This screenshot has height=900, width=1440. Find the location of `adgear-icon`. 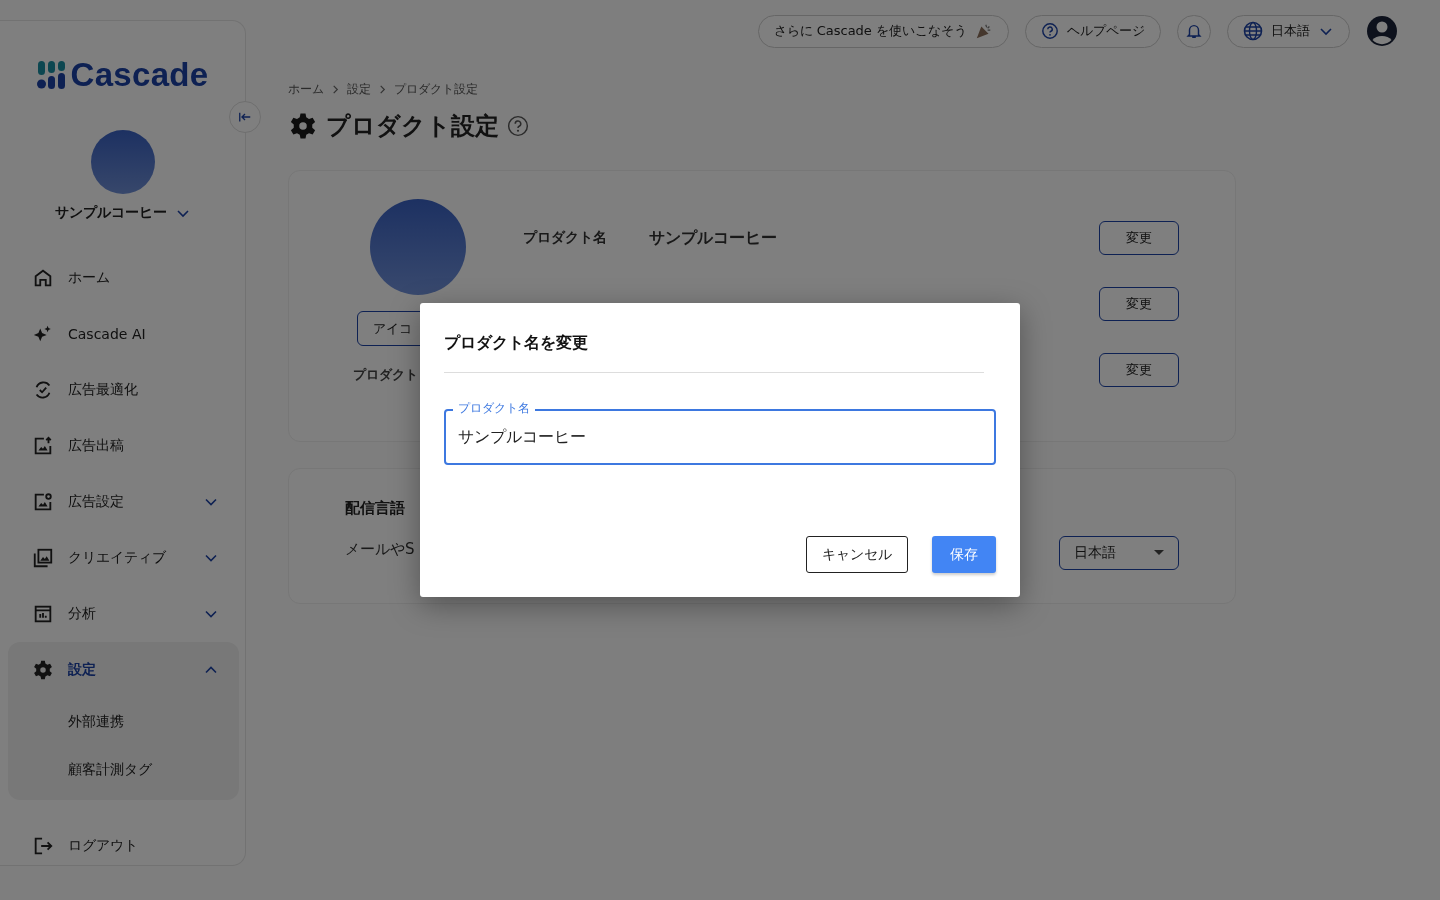

adgear-icon is located at coordinates (43, 502).